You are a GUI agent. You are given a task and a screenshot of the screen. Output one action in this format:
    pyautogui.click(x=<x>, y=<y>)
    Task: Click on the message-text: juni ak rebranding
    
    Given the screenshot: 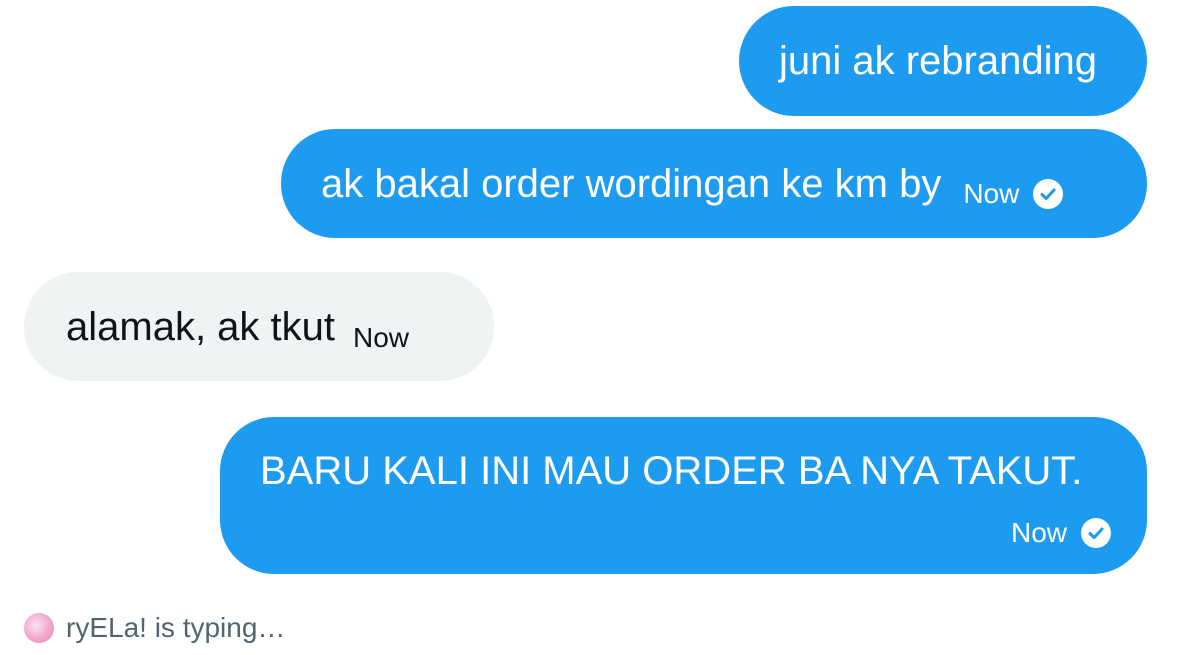 What is the action you would take?
    pyautogui.click(x=938, y=61)
    